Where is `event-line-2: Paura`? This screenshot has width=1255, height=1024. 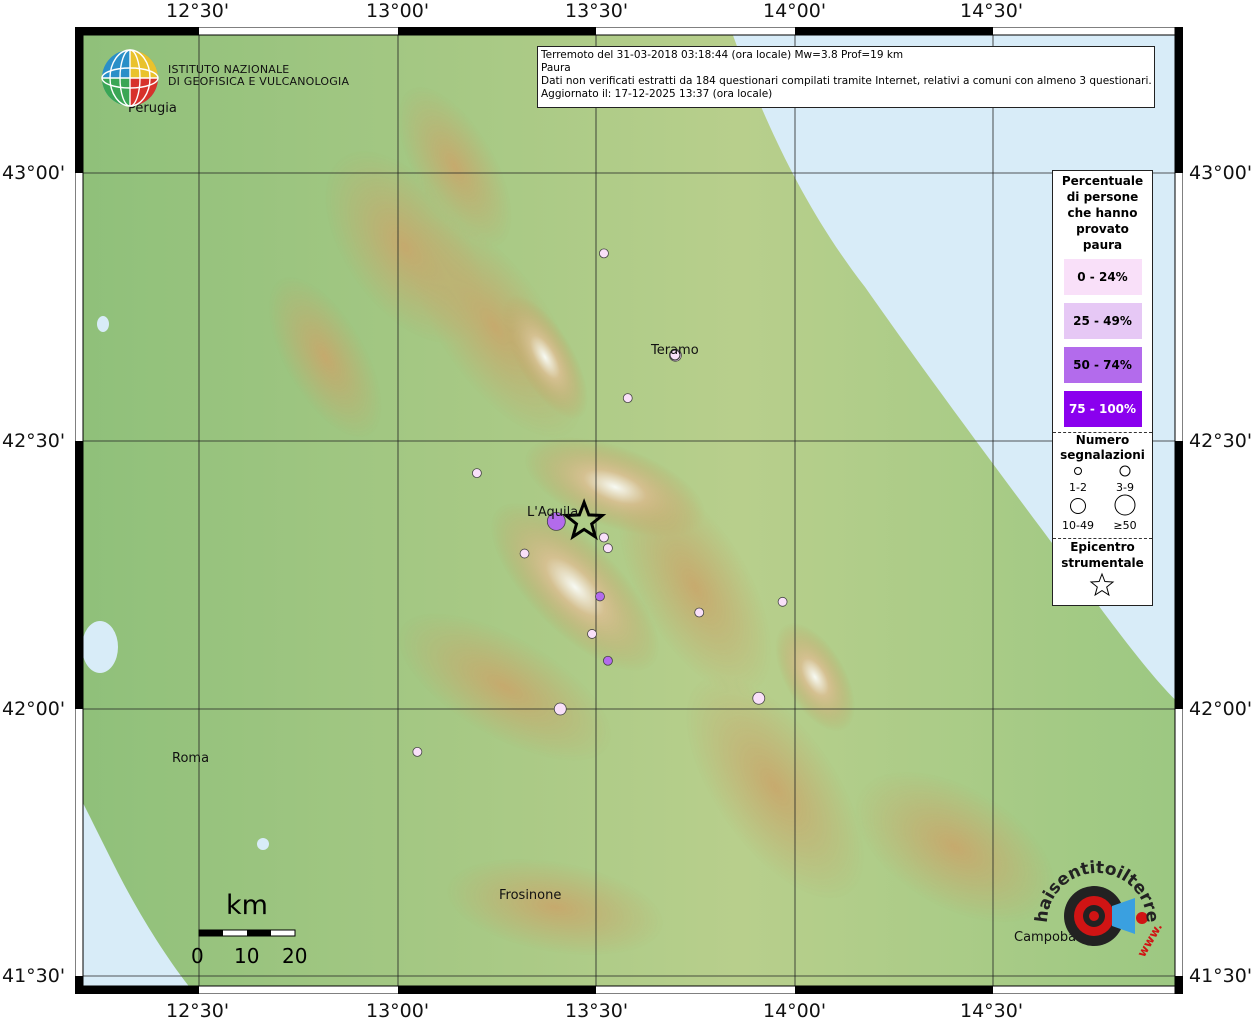 event-line-2: Paura is located at coordinates (556, 68).